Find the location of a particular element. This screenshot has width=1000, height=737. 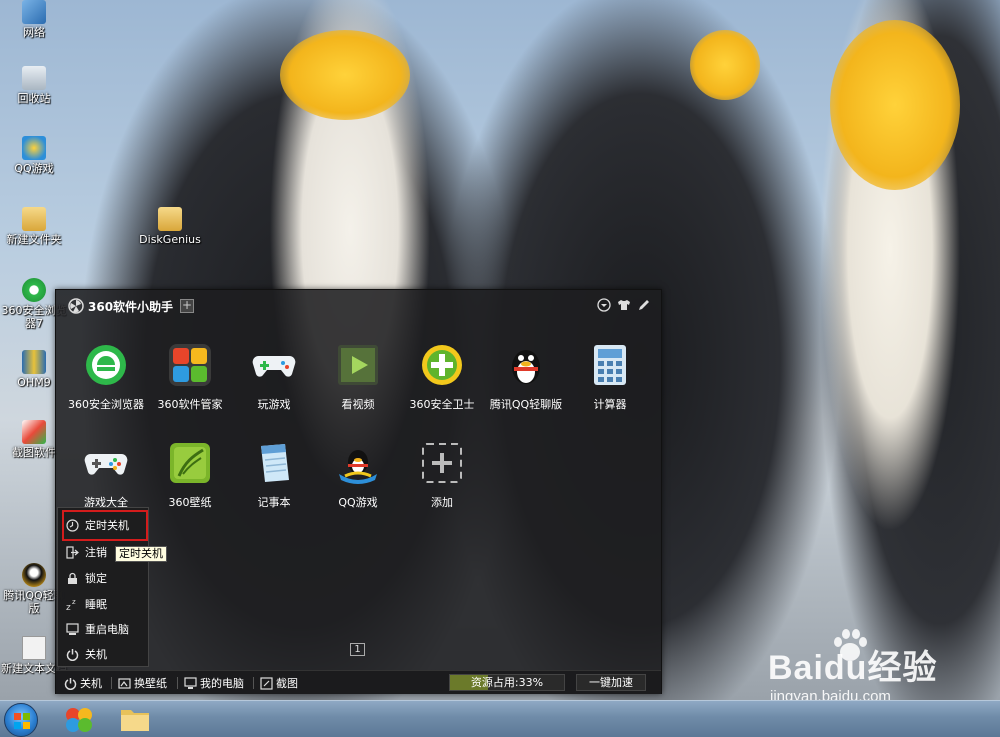

shutdown-button: 关机 is located at coordinates (83, 683).